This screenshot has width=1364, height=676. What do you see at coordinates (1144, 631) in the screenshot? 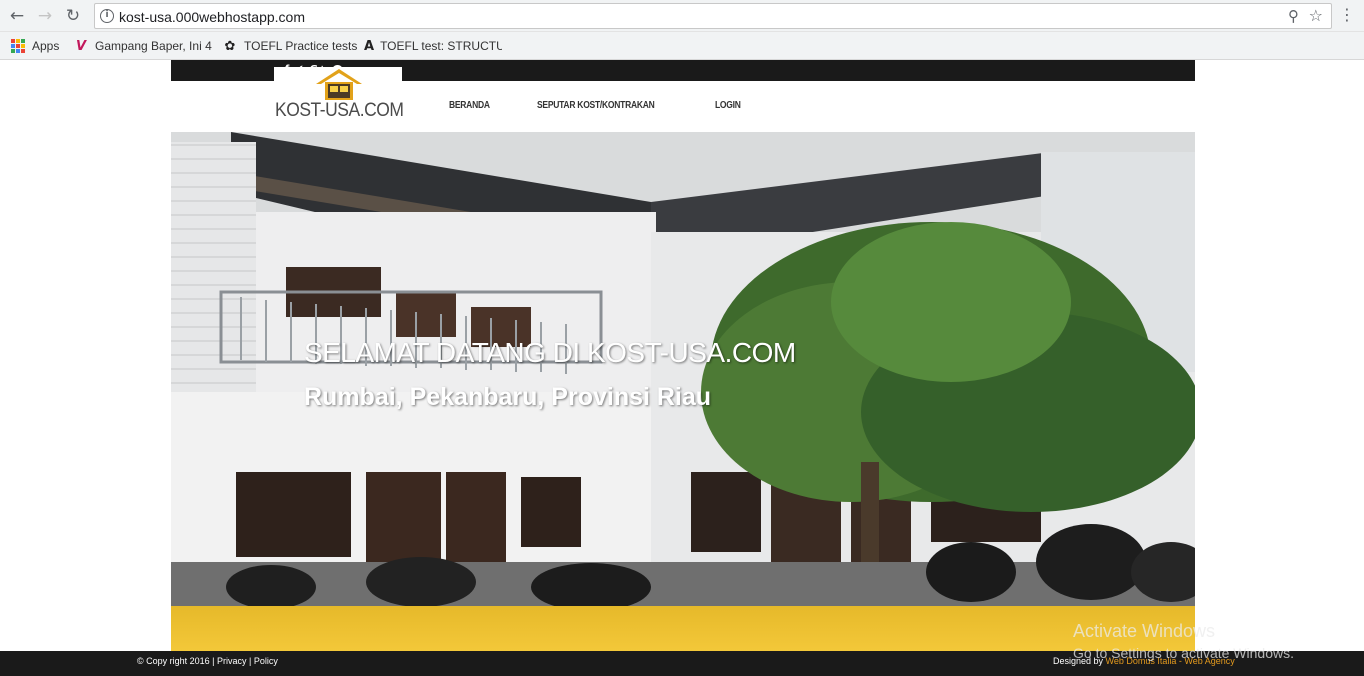
I see `activate-windows-watermark: Activate Windows` at bounding box center [1144, 631].